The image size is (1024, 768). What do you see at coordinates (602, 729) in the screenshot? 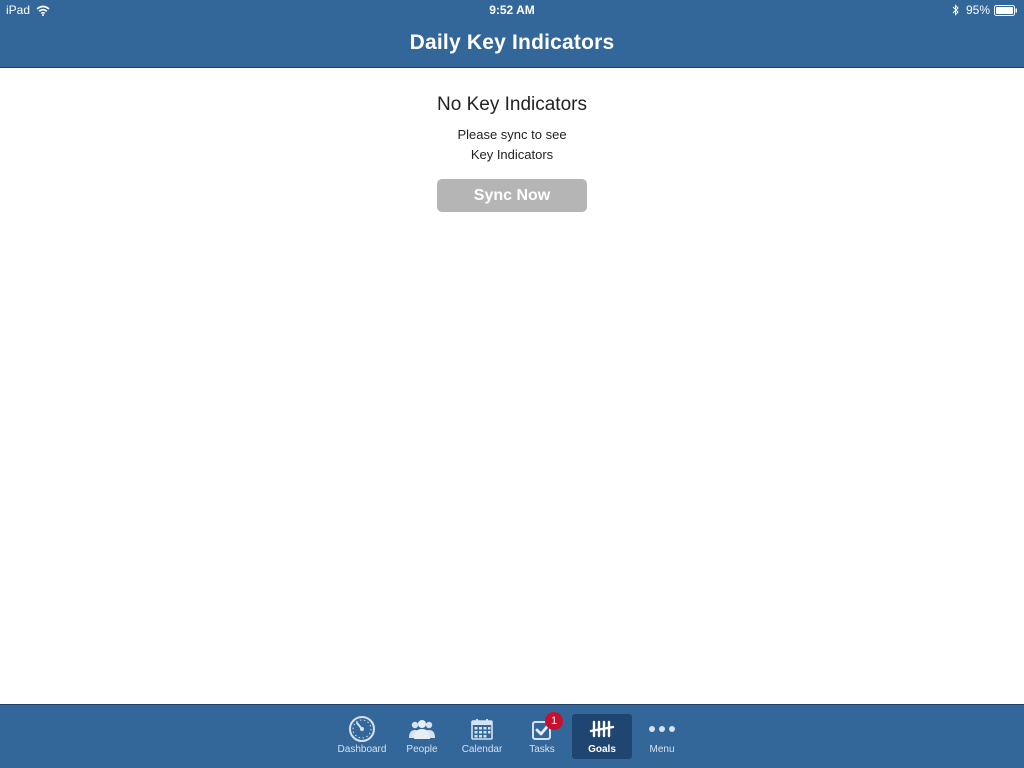
I see `tally-icon` at bounding box center [602, 729].